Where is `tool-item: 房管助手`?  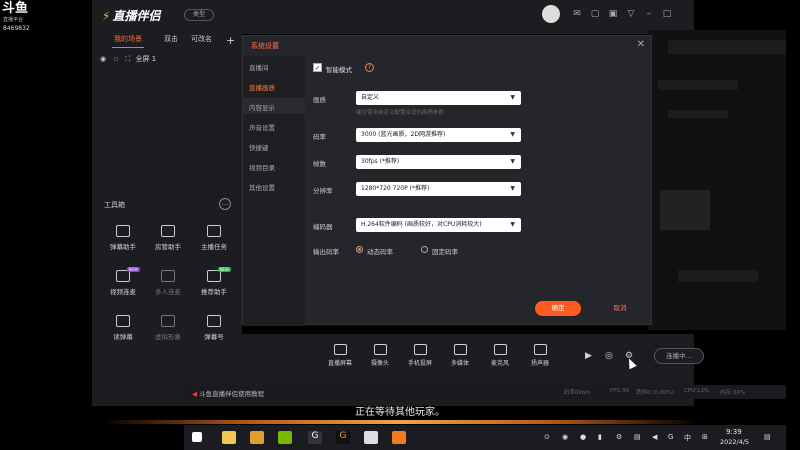
tool-item: 房管助手 is located at coordinates (168, 243).